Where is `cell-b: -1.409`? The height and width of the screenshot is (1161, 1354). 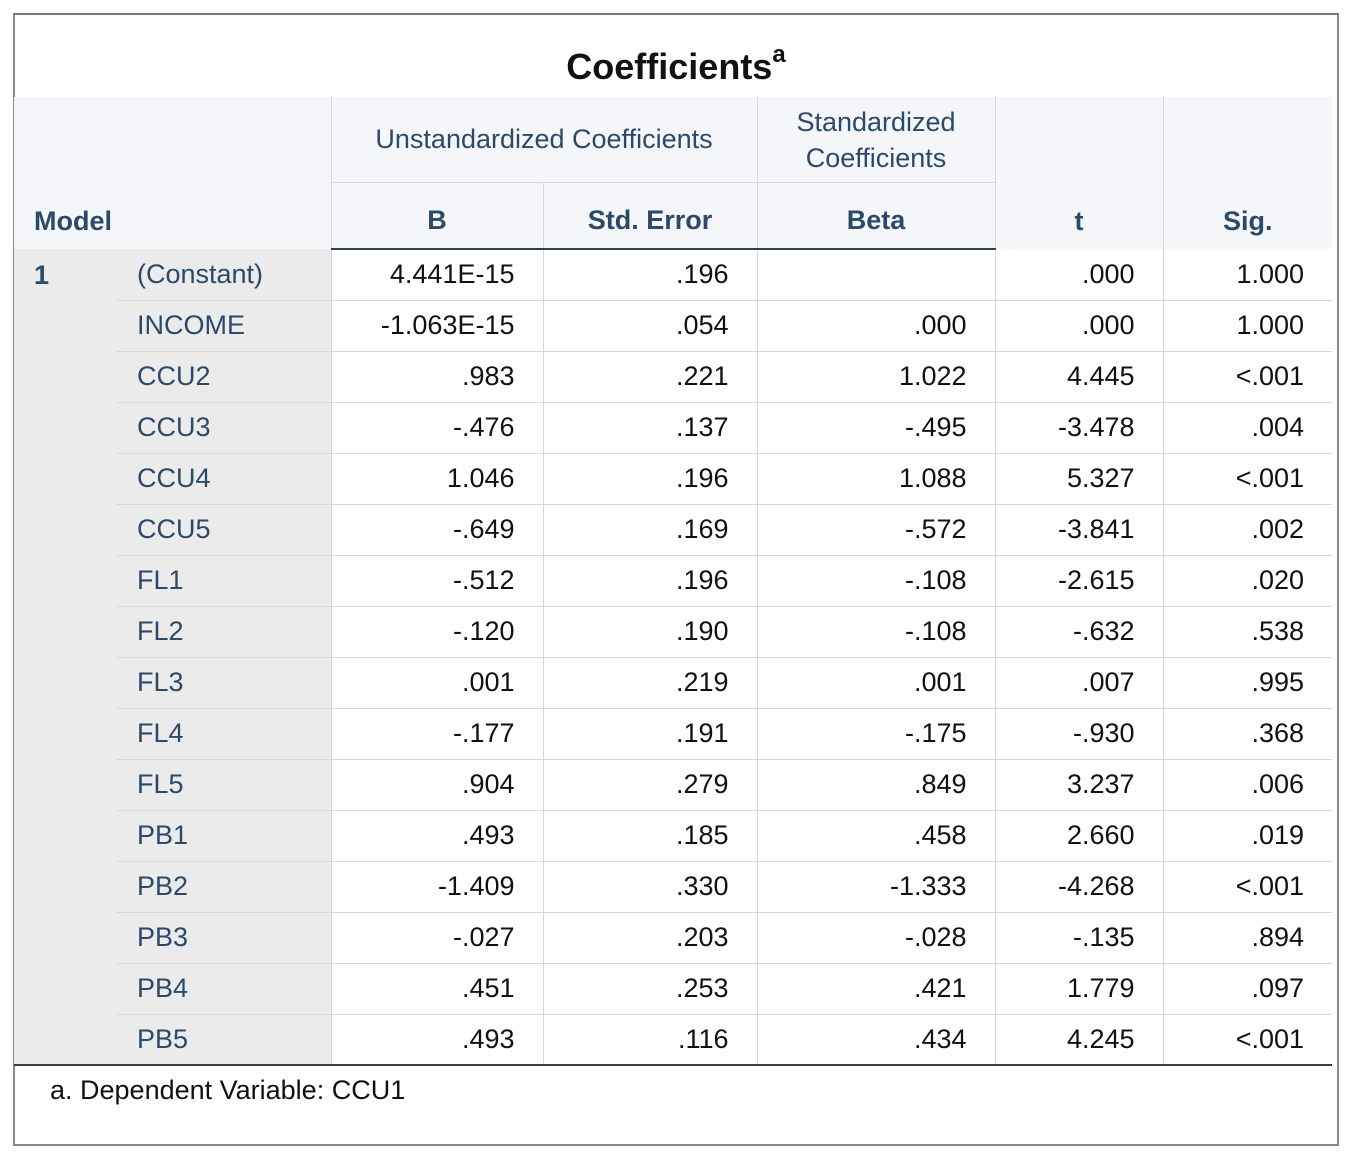 cell-b: -1.409 is located at coordinates (436, 887).